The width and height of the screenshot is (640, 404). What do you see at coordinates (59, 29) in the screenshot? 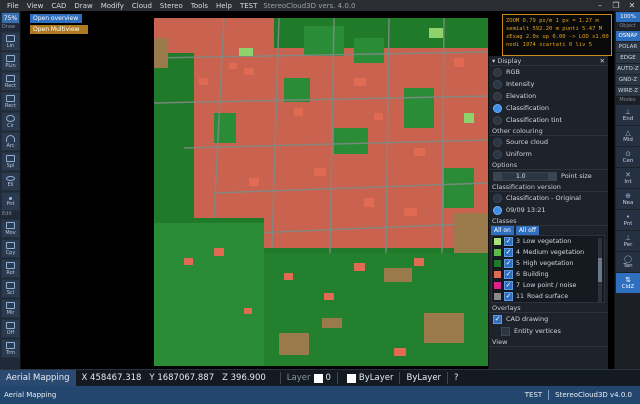
I see `open-multiview-button: Open Multiview` at bounding box center [59, 29].